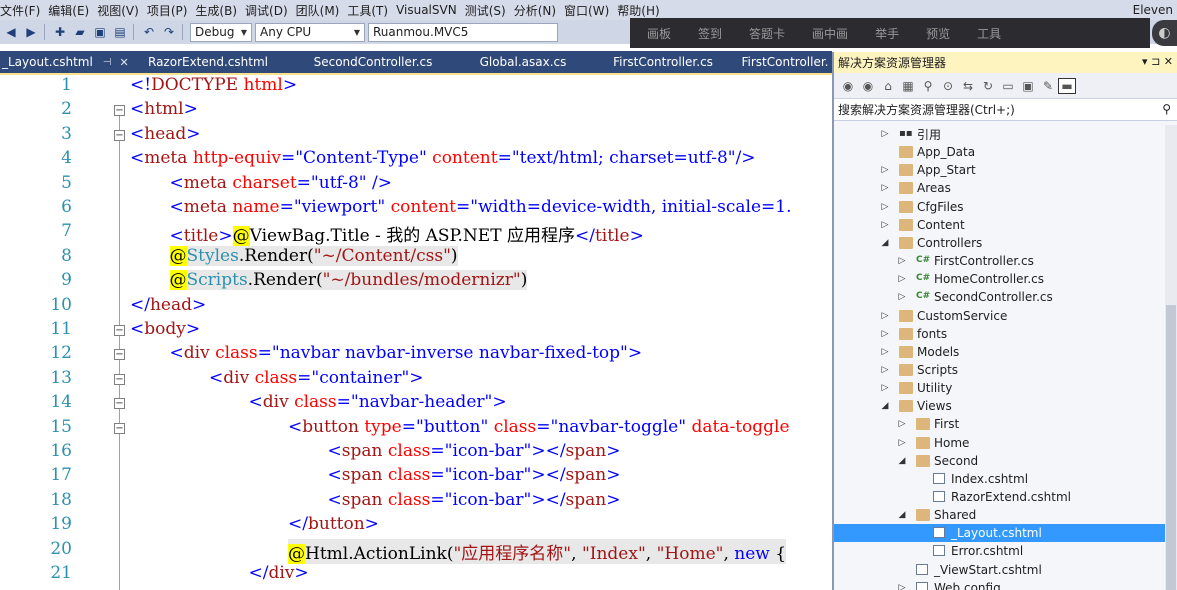 The height and width of the screenshot is (590, 1177). What do you see at coordinates (1005, 110) in the screenshot?
I see `solution-explorer-search: 搜索解决方案资源管理器(Ctrl+;) ⚲` at bounding box center [1005, 110].